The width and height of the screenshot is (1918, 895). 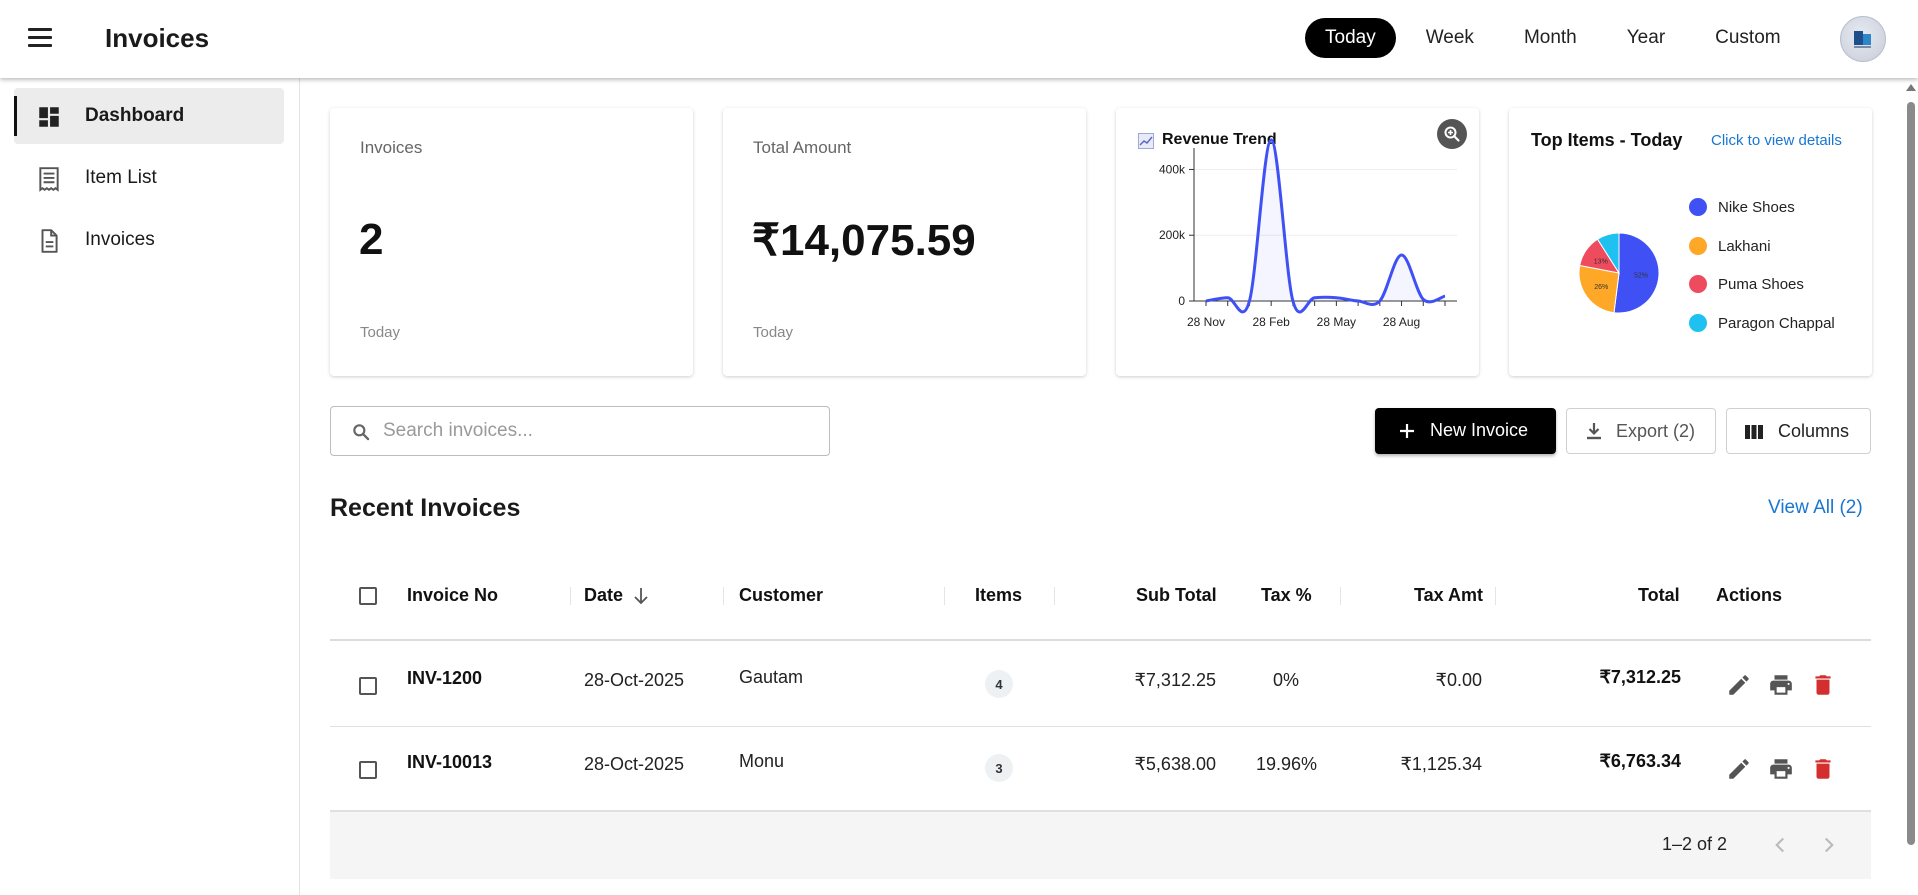 I want to click on column-header-invoice-no: Invoice No, so click(x=452, y=595).